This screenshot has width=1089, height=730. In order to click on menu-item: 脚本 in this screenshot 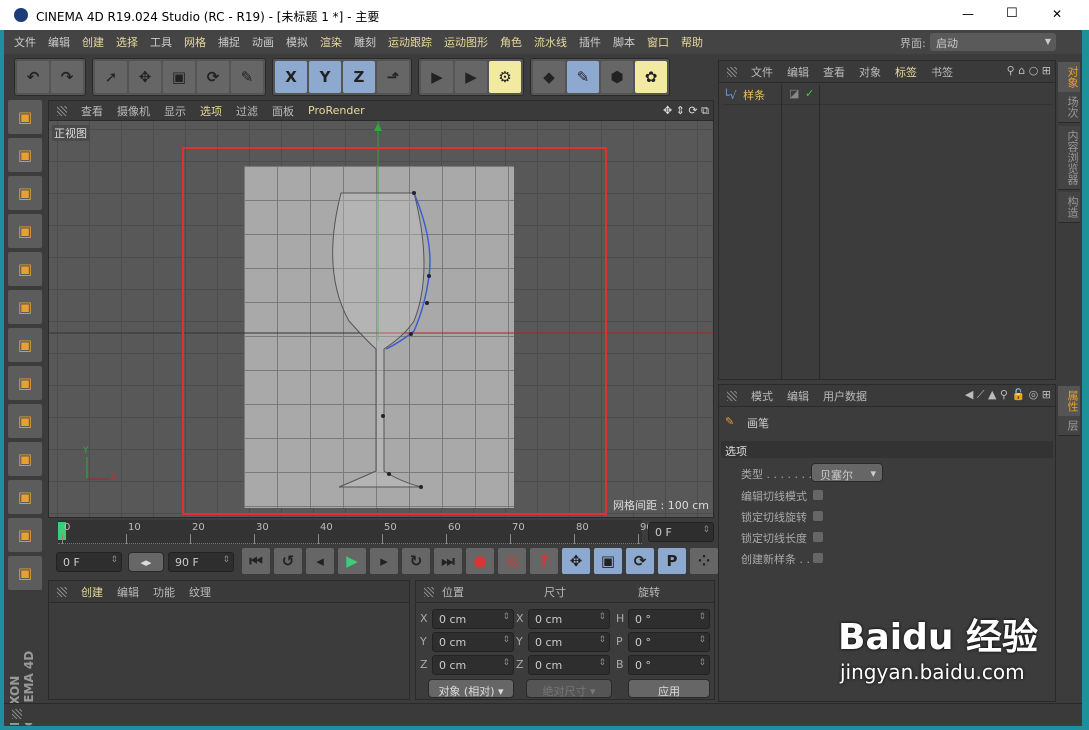, I will do `click(624, 42)`.